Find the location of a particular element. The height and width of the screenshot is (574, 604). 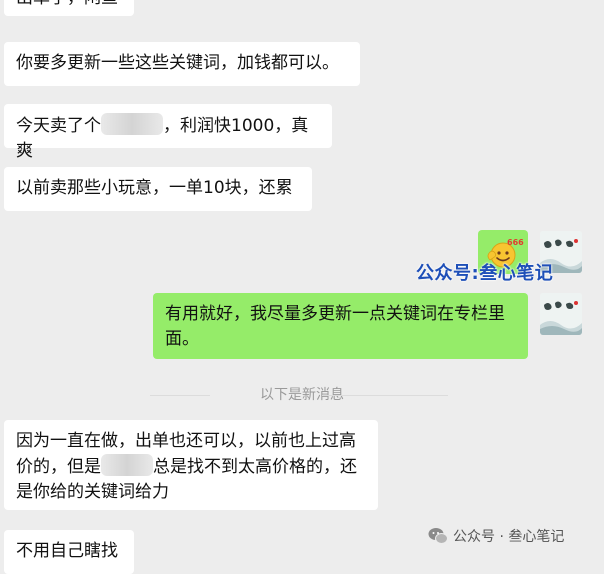

divider-line is located at coordinates (385, 395).